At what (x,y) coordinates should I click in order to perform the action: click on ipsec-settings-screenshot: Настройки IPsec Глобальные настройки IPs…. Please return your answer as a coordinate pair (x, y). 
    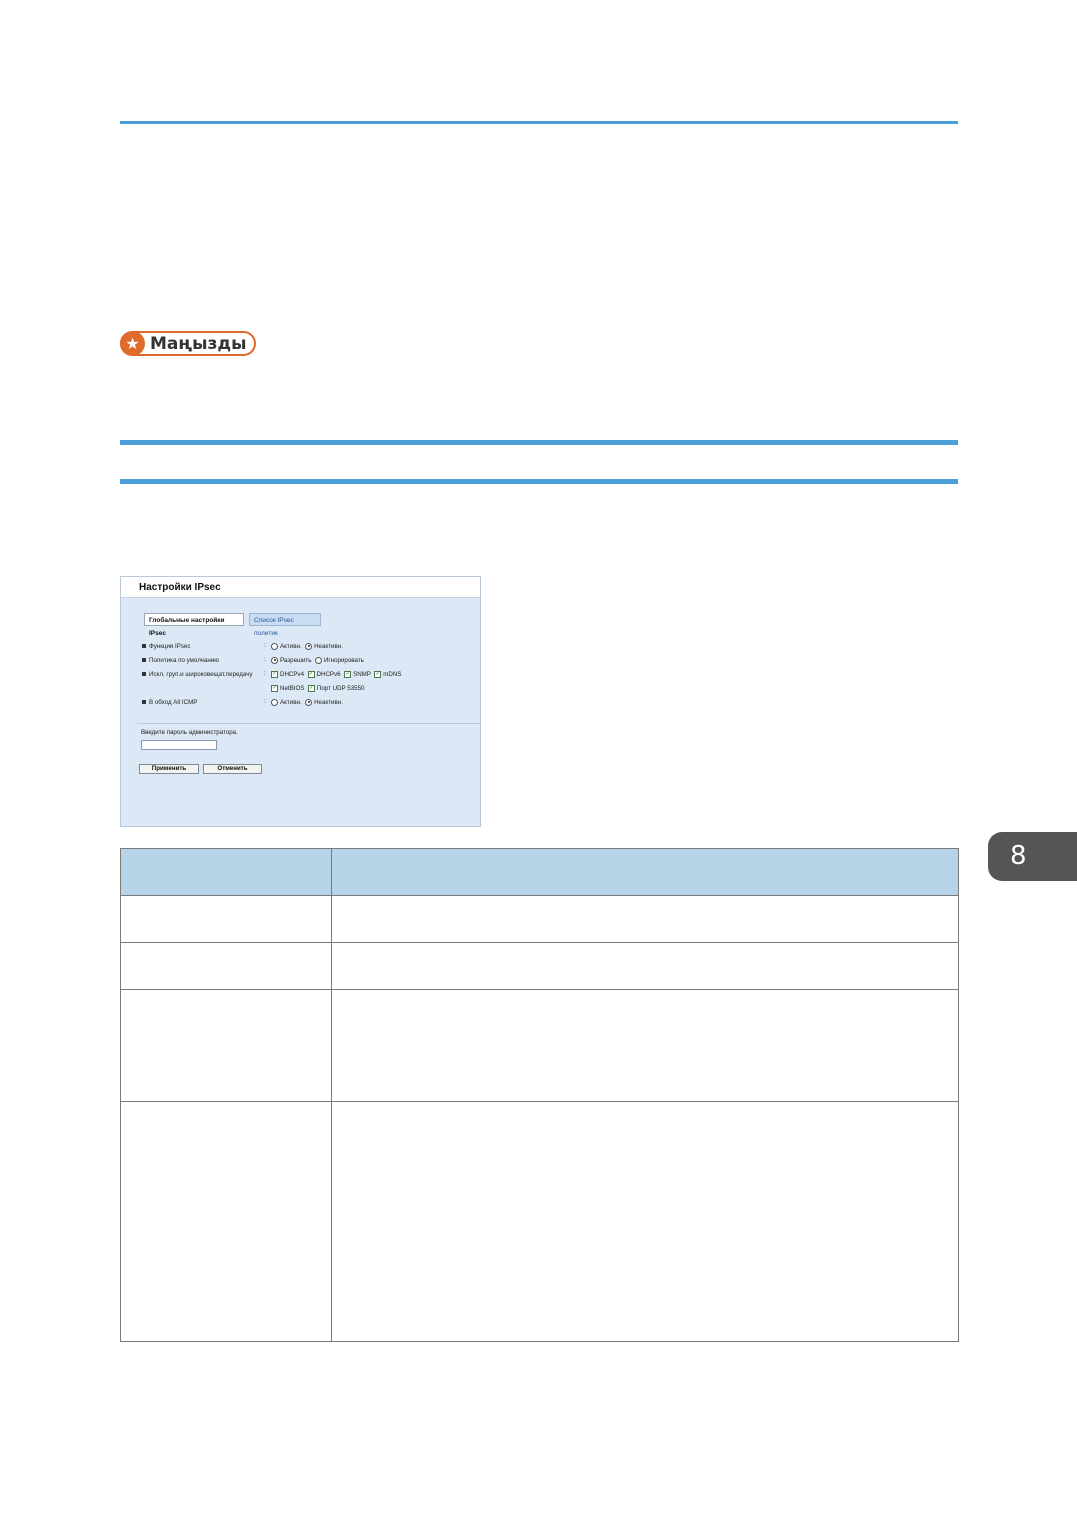
    Looking at the image, I should click on (300, 701).